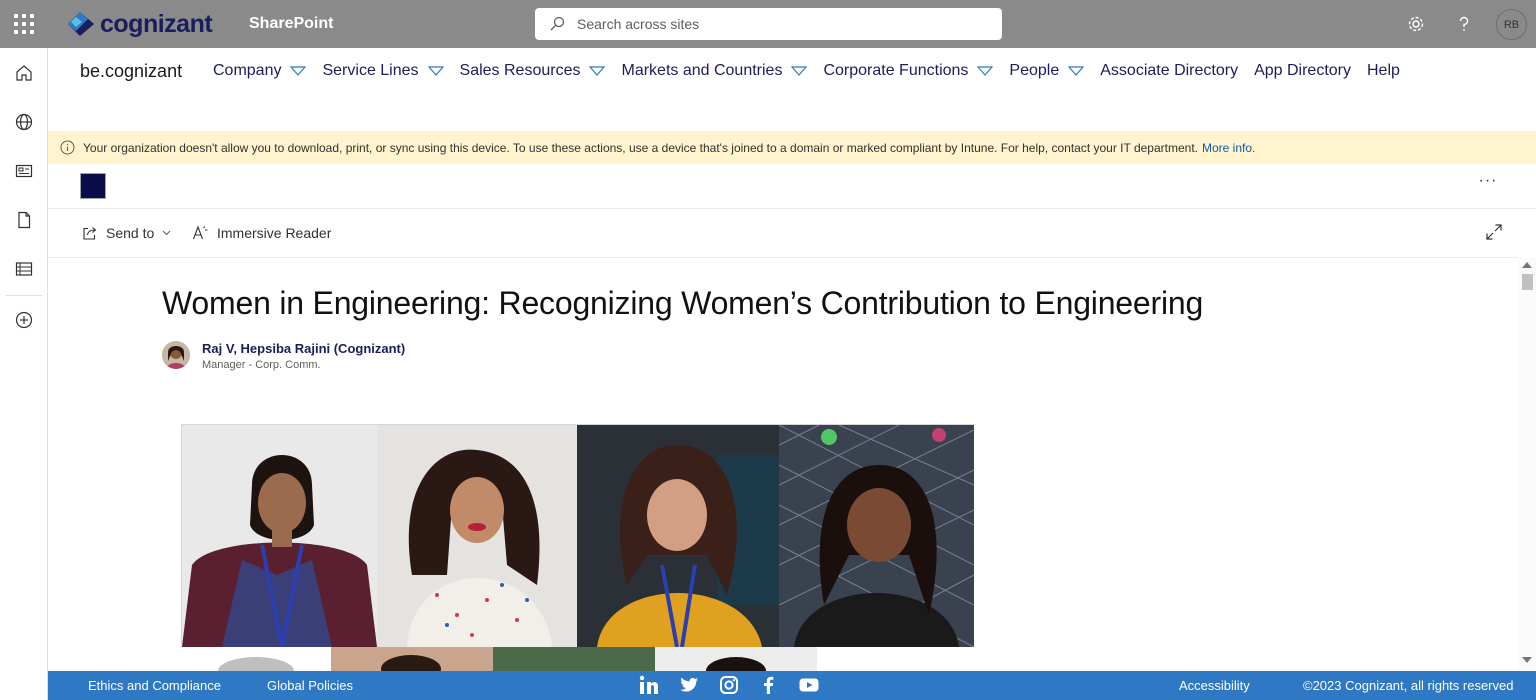  What do you see at coordinates (1527, 660) in the screenshot?
I see `scroll-down-arrow` at bounding box center [1527, 660].